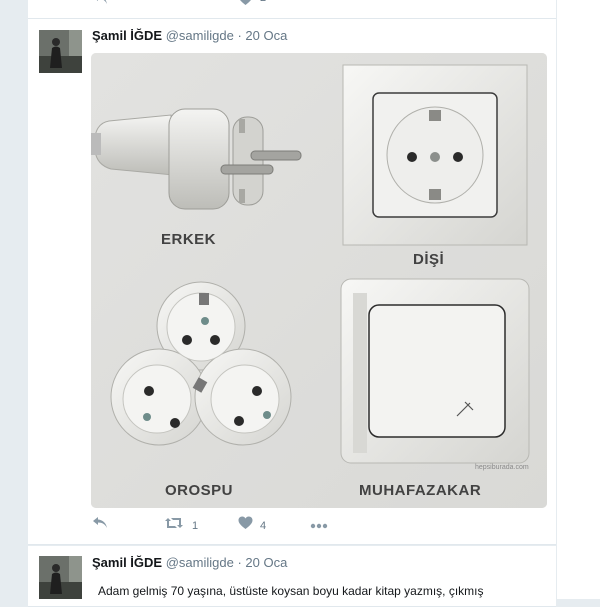  What do you see at coordinates (319, 526) in the screenshot?
I see `more-icon` at bounding box center [319, 526].